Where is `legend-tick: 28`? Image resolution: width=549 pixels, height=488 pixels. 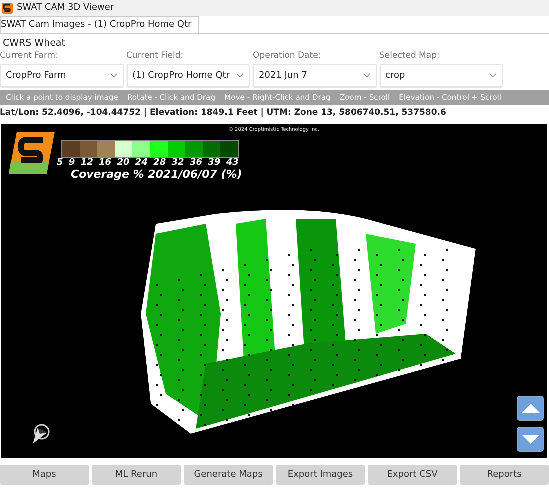
legend-tick: 28 is located at coordinates (160, 163).